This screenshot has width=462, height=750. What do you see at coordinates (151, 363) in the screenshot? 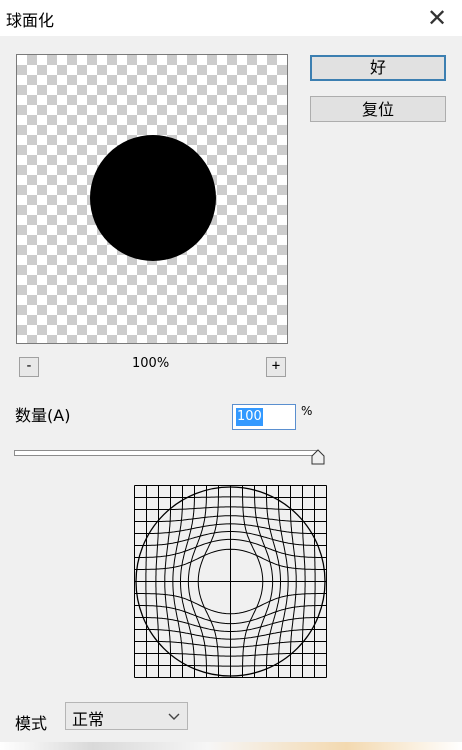
I see `zoom-level-label: 100%` at bounding box center [151, 363].